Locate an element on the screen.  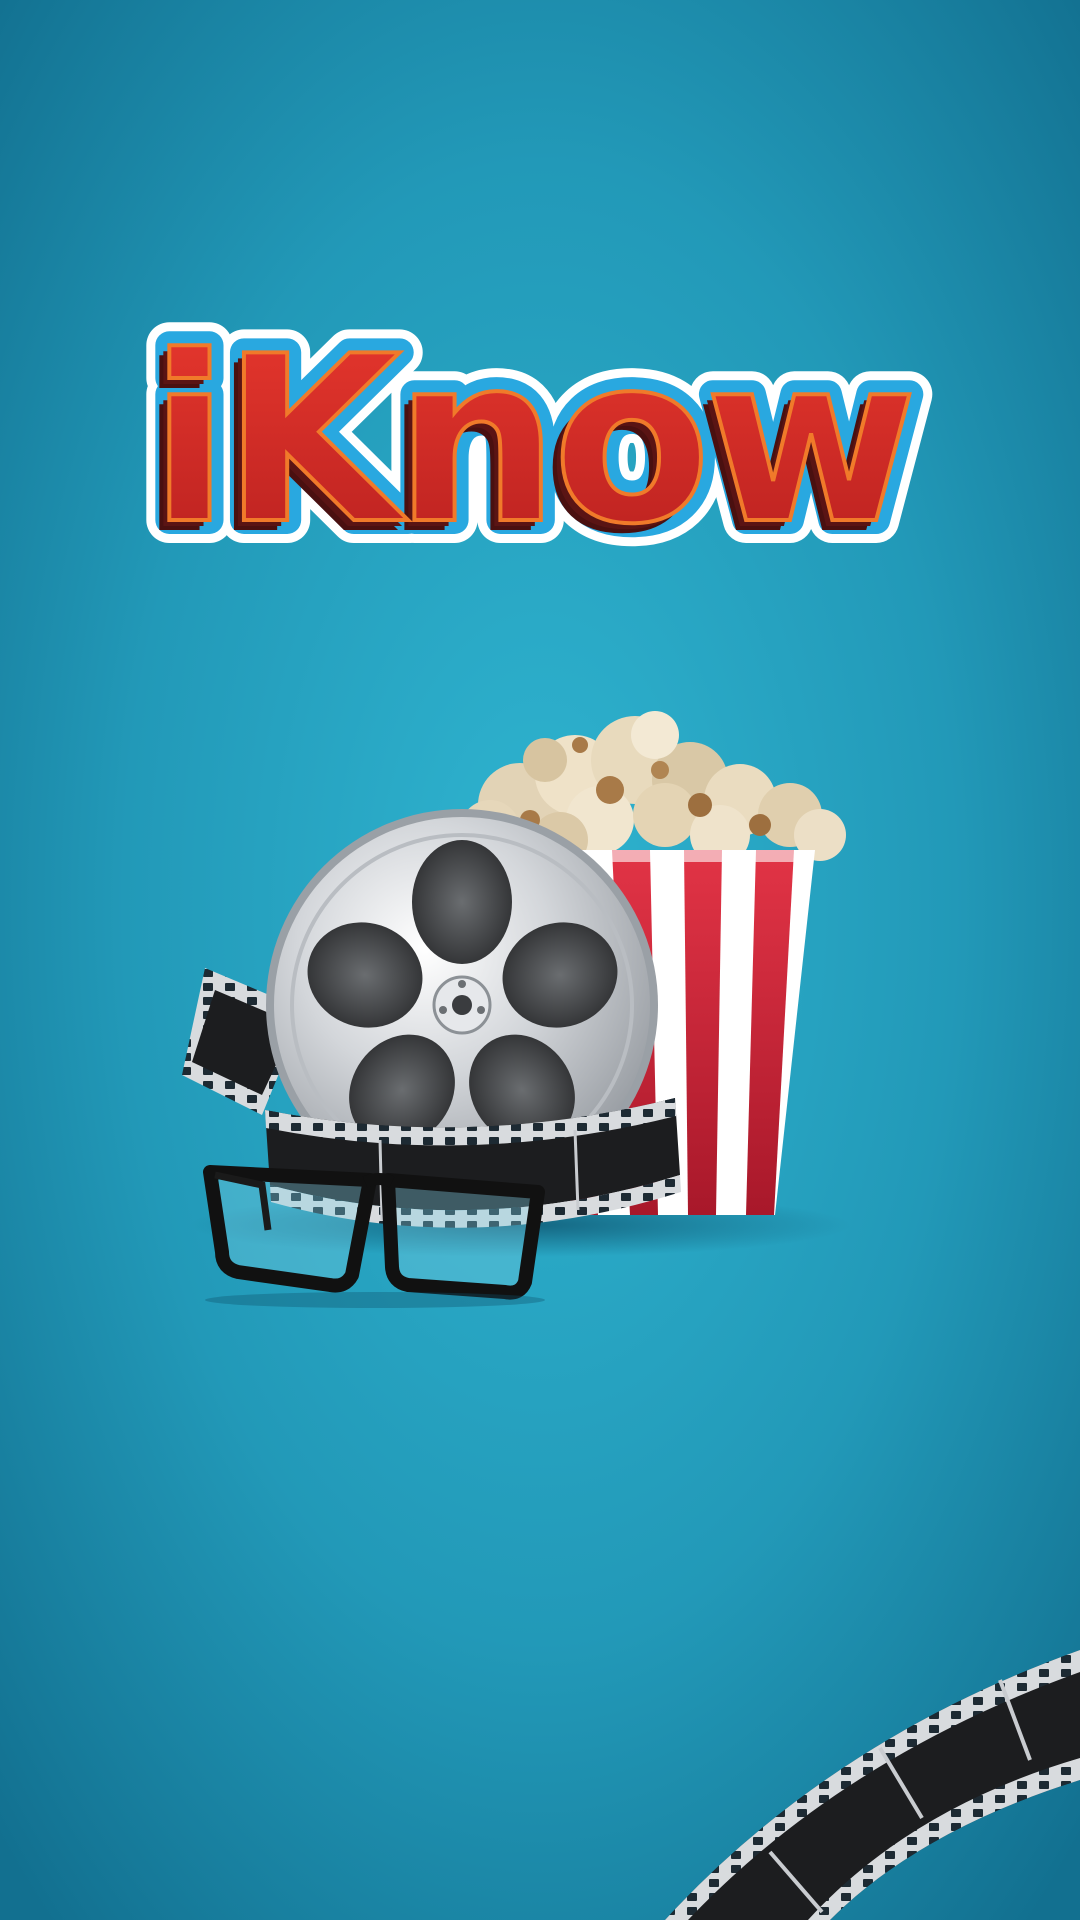
logo-text: iKnow is located at coordinates (530, 441).